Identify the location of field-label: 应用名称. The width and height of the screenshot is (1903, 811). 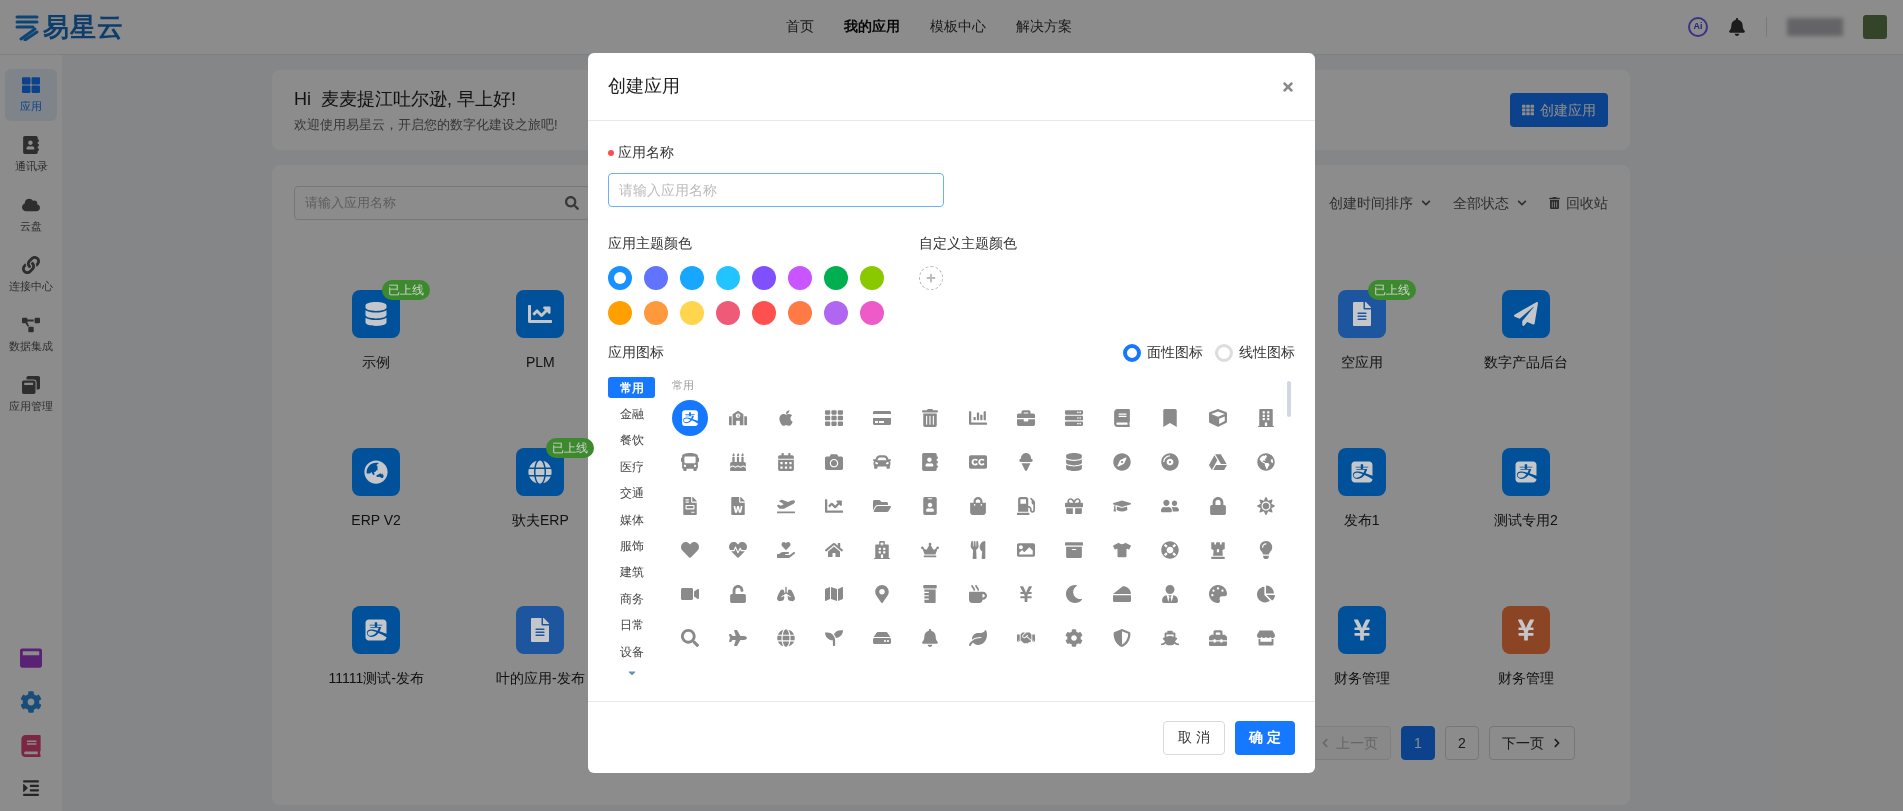
(646, 152).